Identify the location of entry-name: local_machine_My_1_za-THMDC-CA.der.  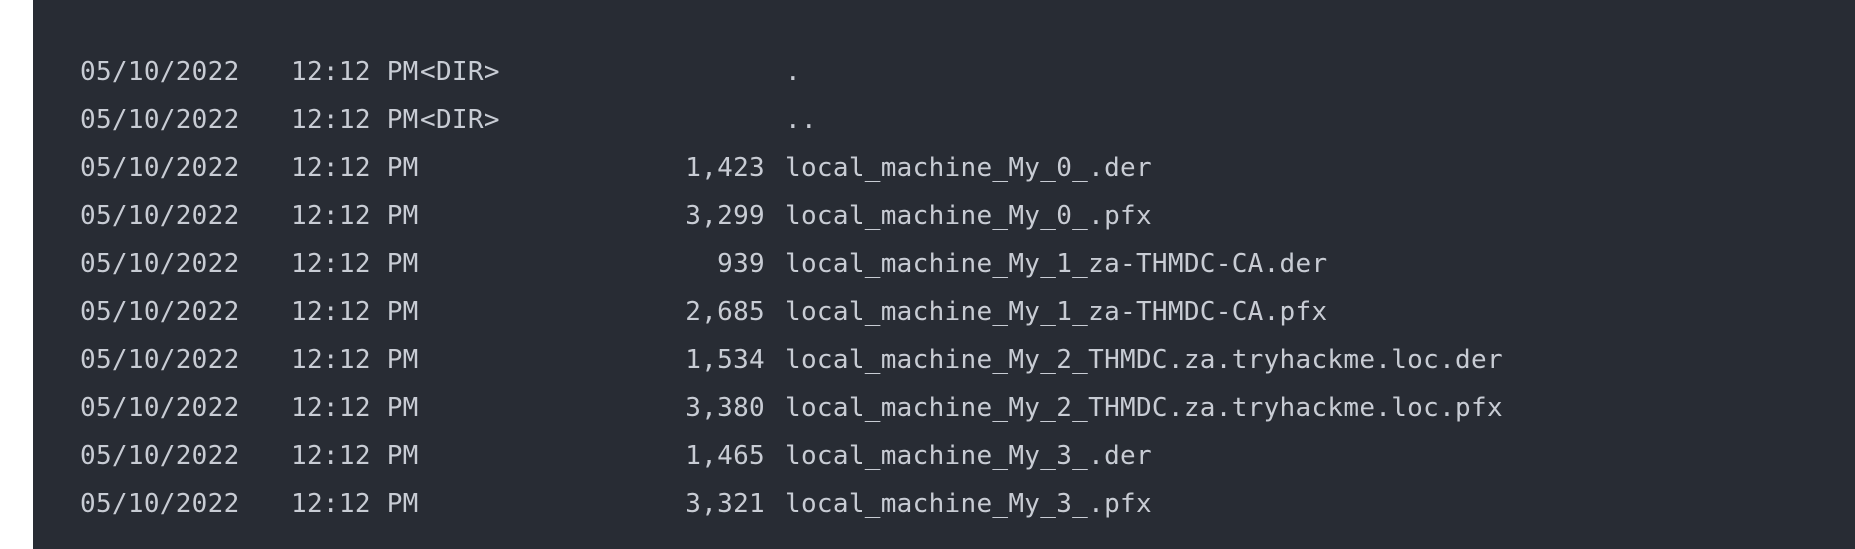
(1056, 264).